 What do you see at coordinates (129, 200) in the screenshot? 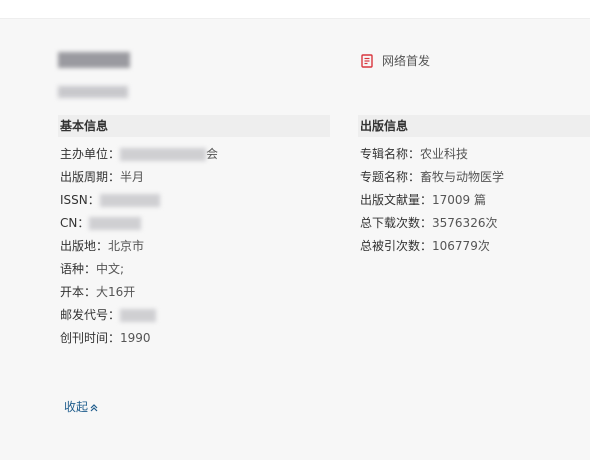
I see `issn-redacted` at bounding box center [129, 200].